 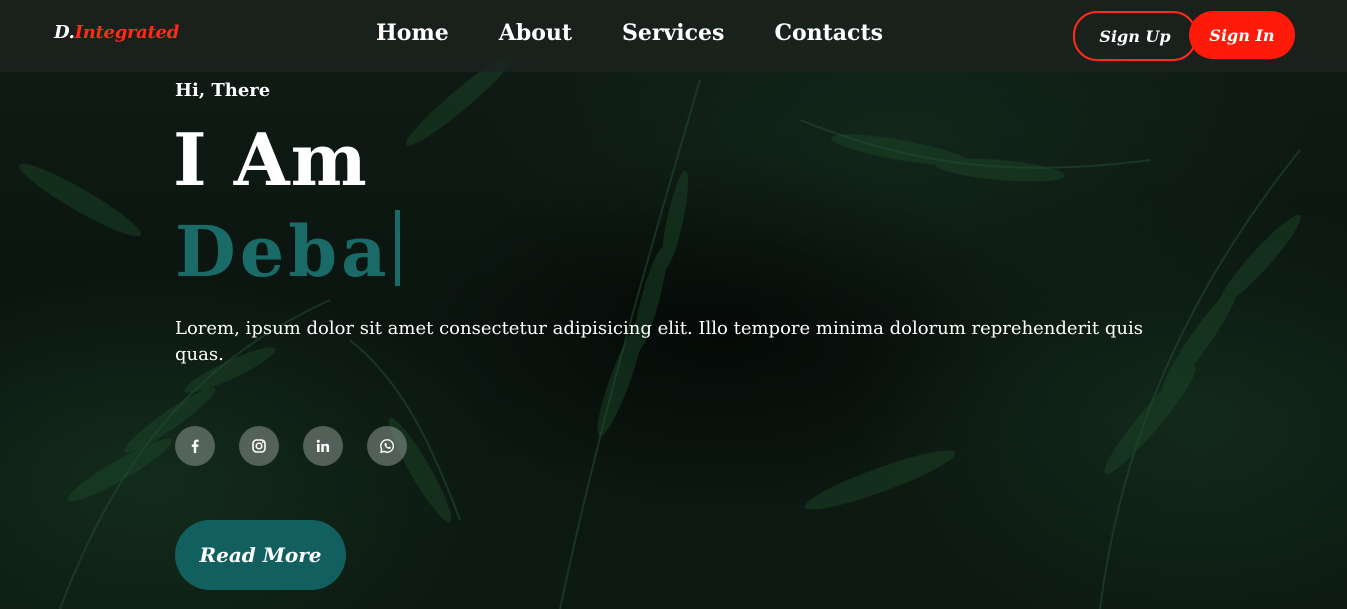 I want to click on sign-up-button: Sign Up, so click(x=1135, y=36).